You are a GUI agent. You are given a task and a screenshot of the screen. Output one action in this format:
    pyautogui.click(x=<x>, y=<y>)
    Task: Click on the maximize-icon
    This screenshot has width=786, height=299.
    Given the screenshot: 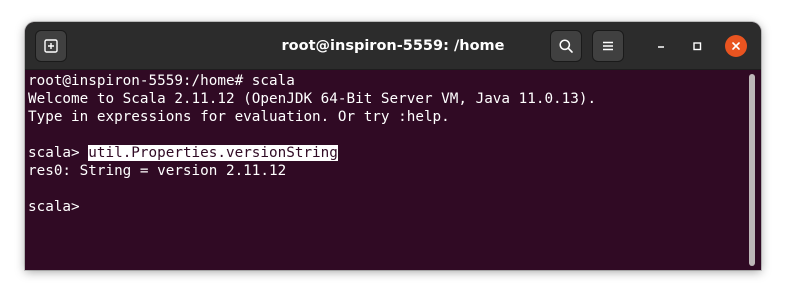 What is the action you would take?
    pyautogui.click(x=697, y=46)
    